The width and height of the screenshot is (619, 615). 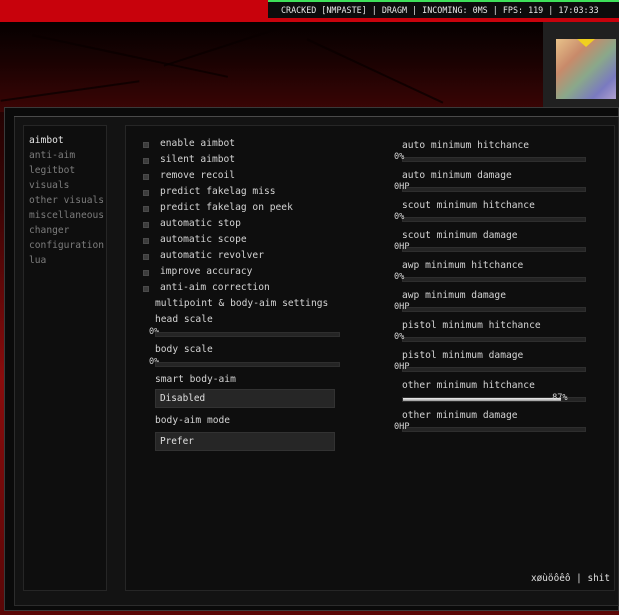 I want to click on crown-icon, so click(x=586, y=43).